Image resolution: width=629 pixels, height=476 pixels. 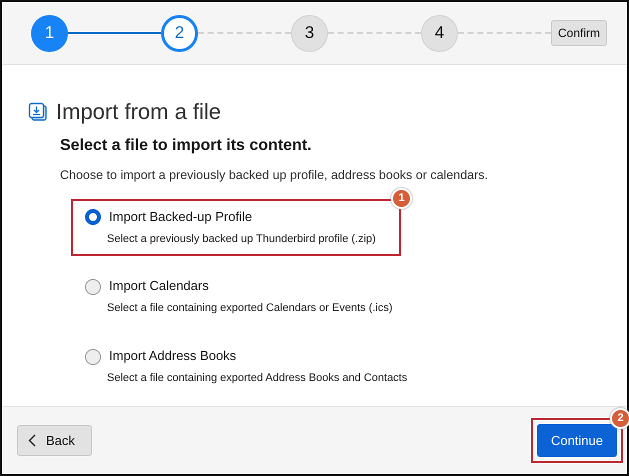 What do you see at coordinates (439, 33) in the screenshot?
I see `step-circle: 4` at bounding box center [439, 33].